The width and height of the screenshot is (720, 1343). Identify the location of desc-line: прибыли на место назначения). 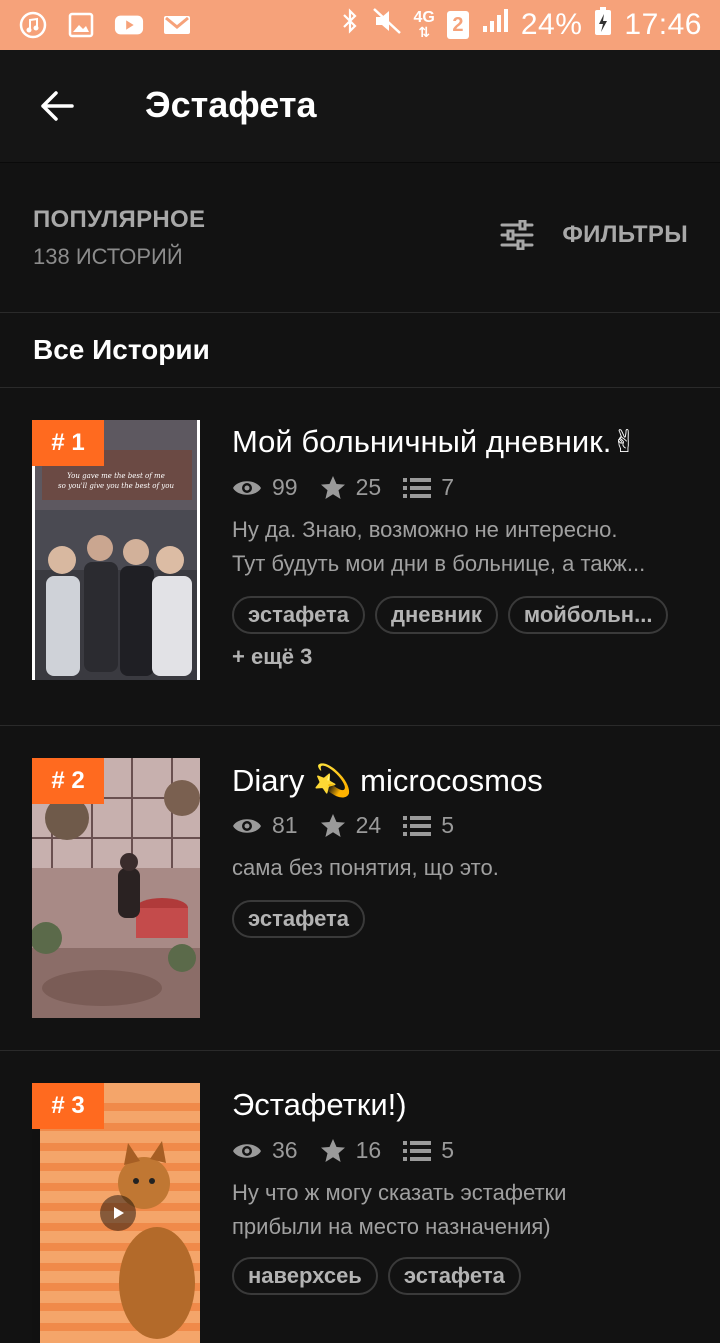
(391, 1226).